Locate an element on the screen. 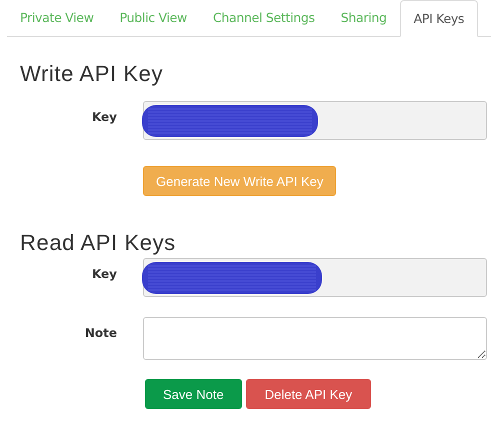  tab: Sharing is located at coordinates (364, 18).